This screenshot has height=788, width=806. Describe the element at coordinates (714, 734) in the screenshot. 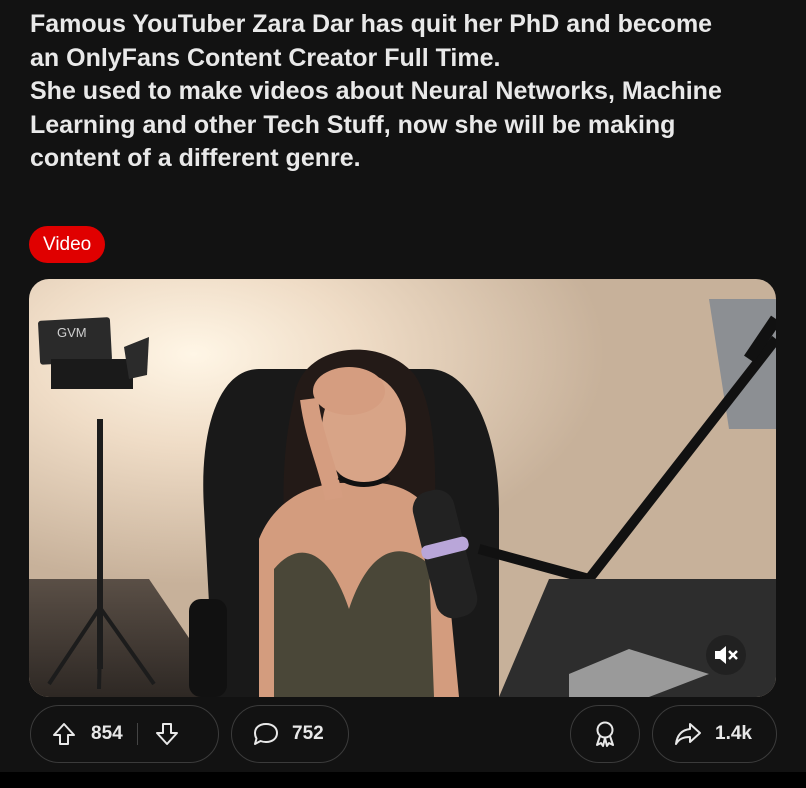

I see `share-button: 1.4k` at that location.